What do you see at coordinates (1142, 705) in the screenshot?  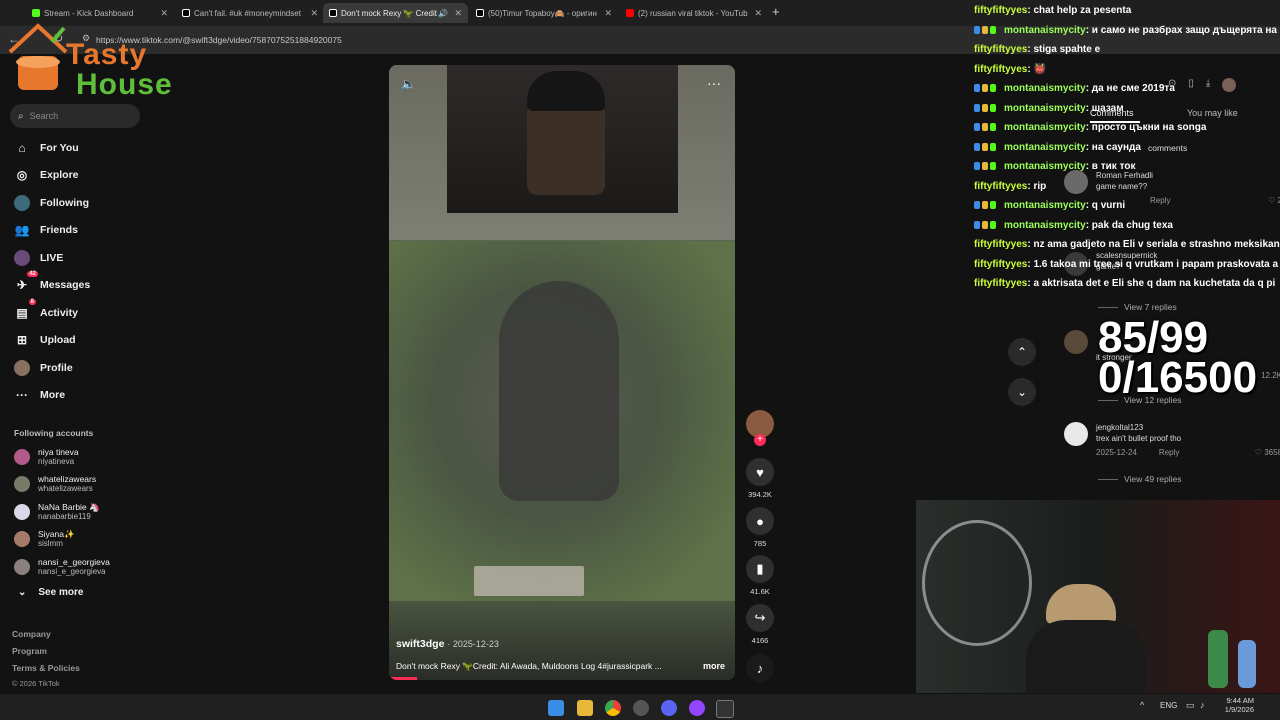 I see `tray-chevron-icon: ^` at bounding box center [1142, 705].